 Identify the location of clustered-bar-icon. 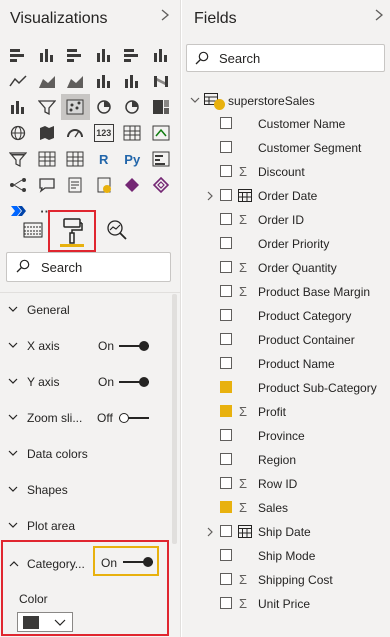
(75, 55).